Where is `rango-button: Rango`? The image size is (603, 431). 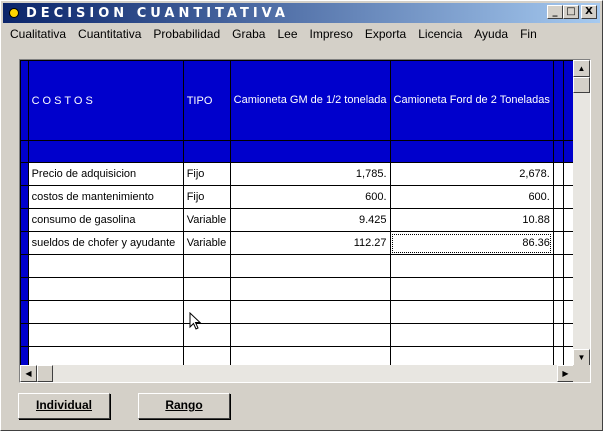 rango-button: Rango is located at coordinates (184, 406).